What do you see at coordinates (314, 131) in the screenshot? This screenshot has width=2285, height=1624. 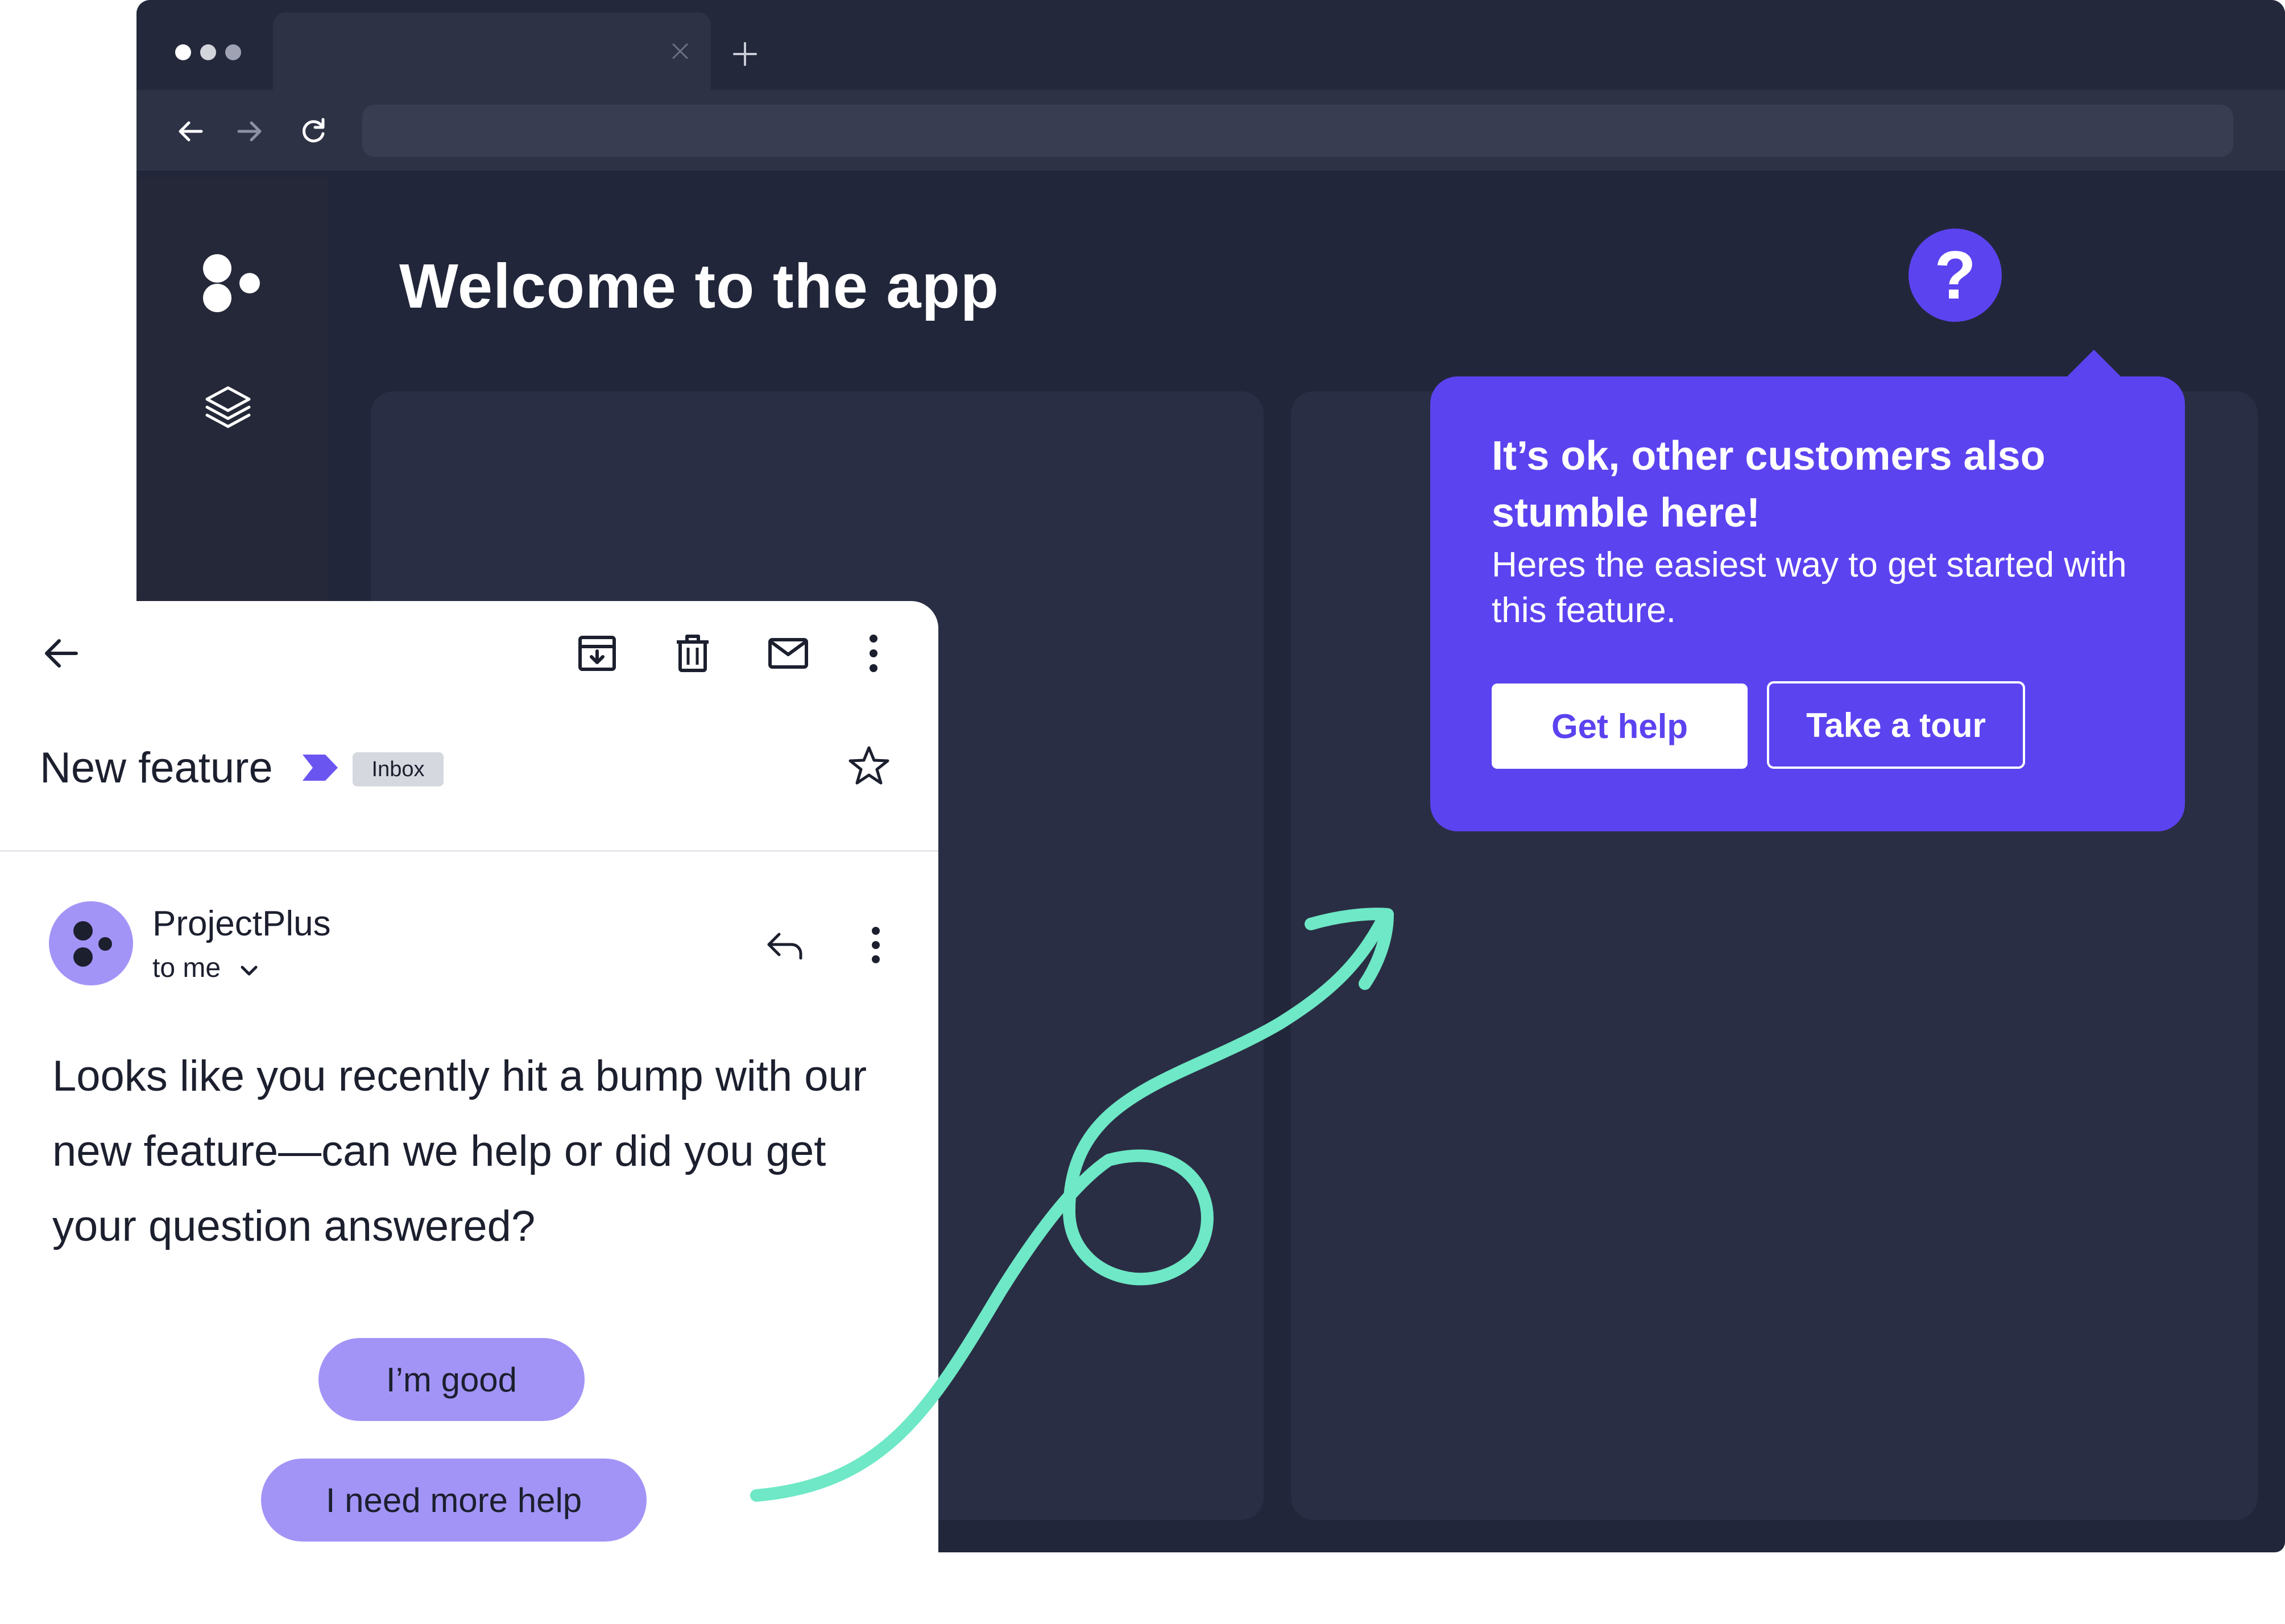 I see `reload-icon` at bounding box center [314, 131].